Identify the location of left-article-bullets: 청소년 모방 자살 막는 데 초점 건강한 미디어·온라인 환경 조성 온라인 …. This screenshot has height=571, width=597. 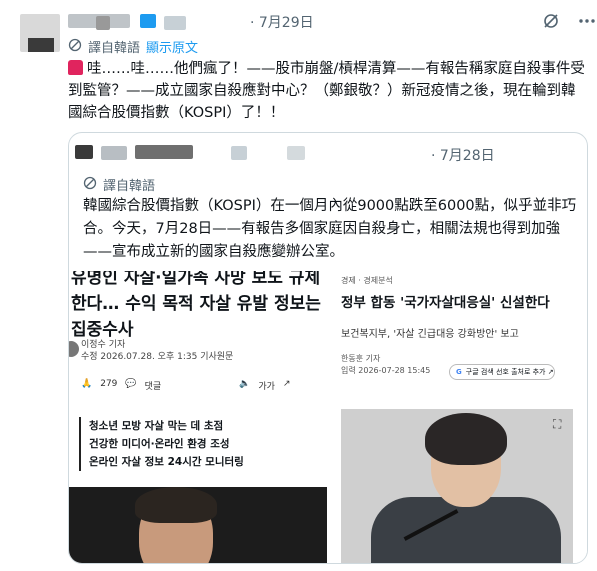
(161, 444).